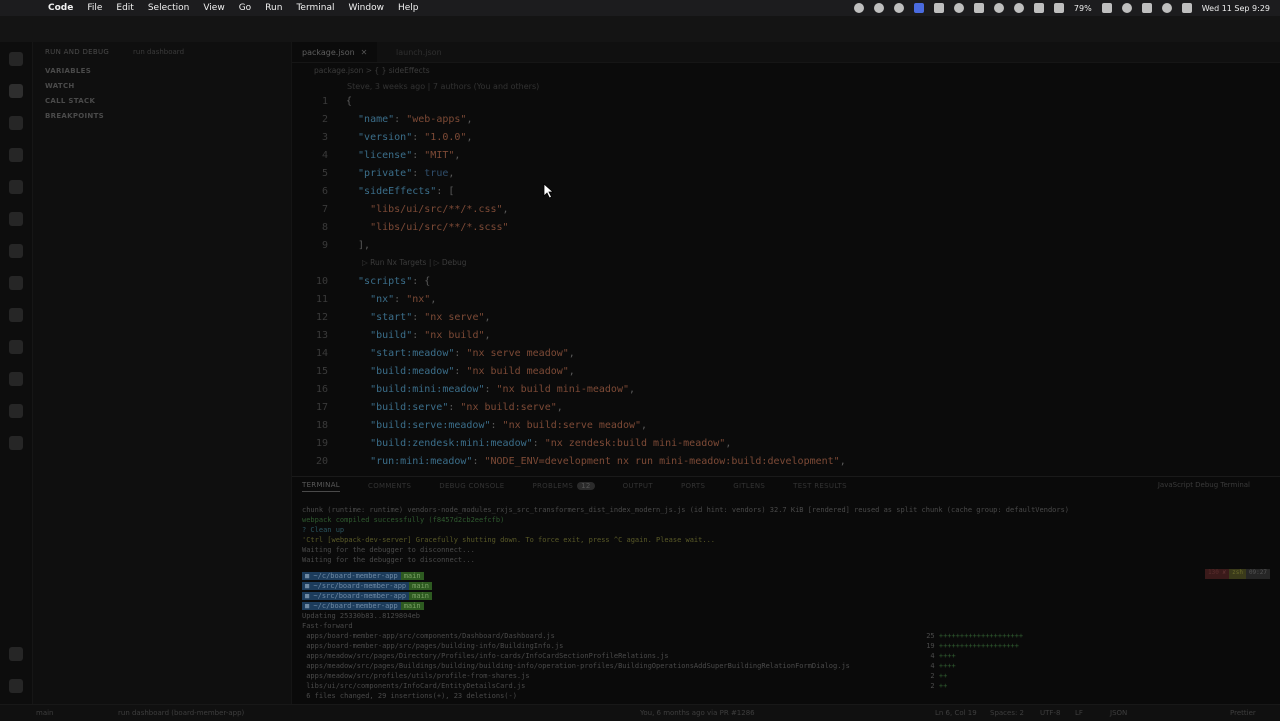 This screenshot has width=1280, height=721. What do you see at coordinates (414, 262) in the screenshot?
I see `nx-codelens: ▷ Run Nx Targets | ▷ Debug` at bounding box center [414, 262].